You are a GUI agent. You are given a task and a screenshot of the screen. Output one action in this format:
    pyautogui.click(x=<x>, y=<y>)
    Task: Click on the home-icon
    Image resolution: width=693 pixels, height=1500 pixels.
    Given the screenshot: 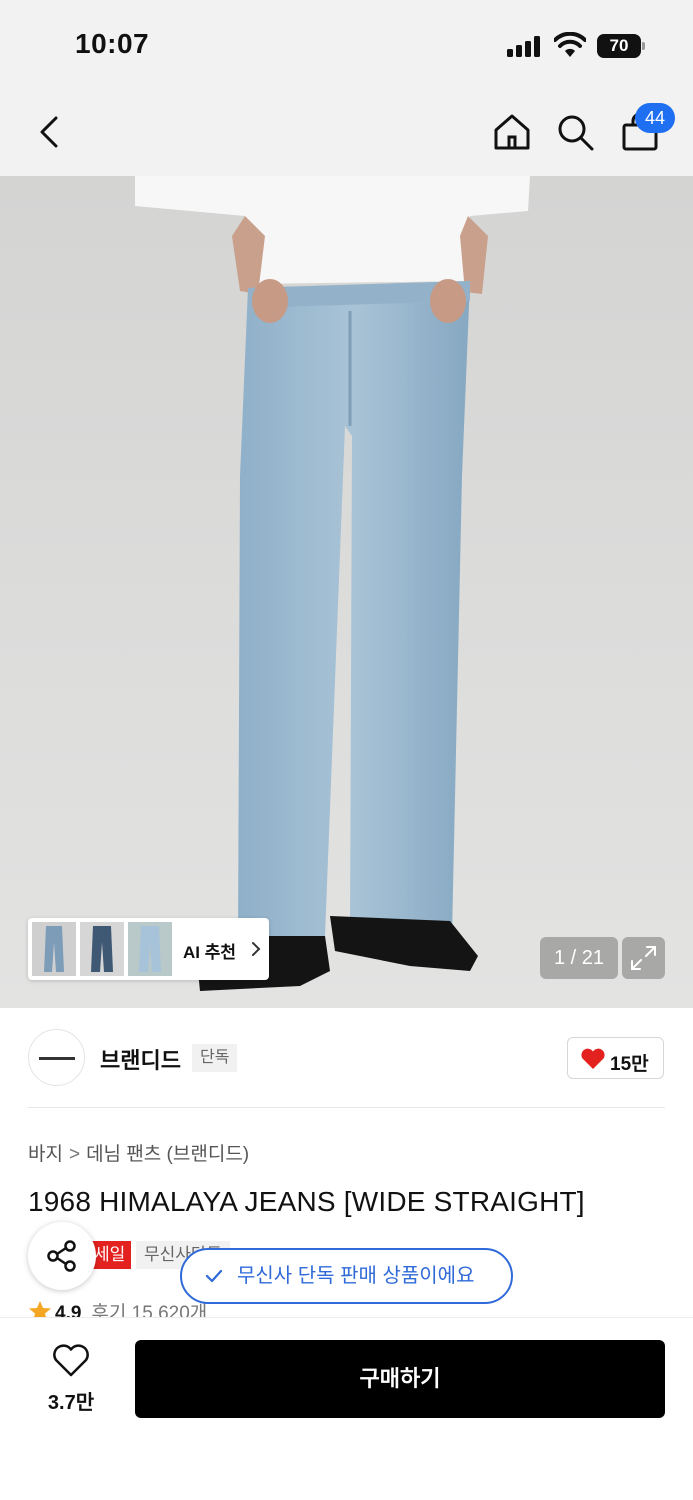 What is the action you would take?
    pyautogui.click(x=512, y=132)
    